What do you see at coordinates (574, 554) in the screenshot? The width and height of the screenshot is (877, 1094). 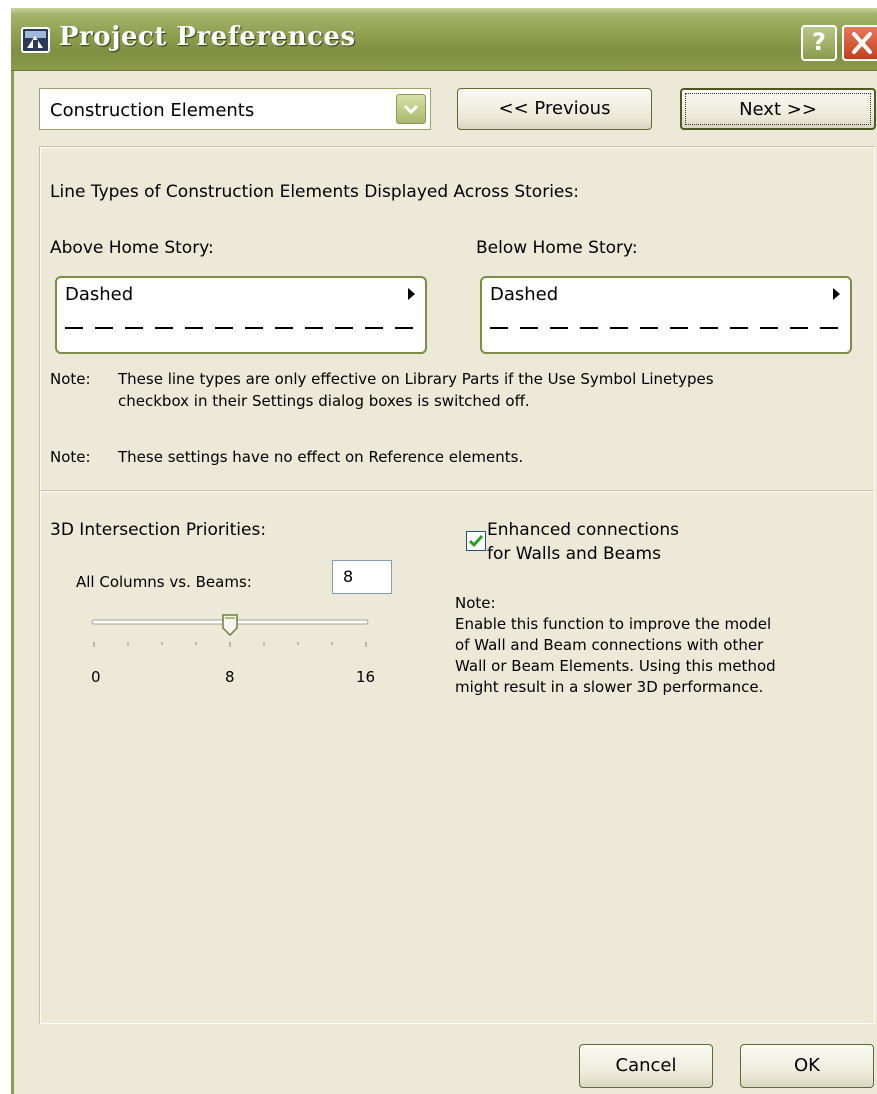 I see `enhanced-connections-label-line2: for Walls and Beams` at bounding box center [574, 554].